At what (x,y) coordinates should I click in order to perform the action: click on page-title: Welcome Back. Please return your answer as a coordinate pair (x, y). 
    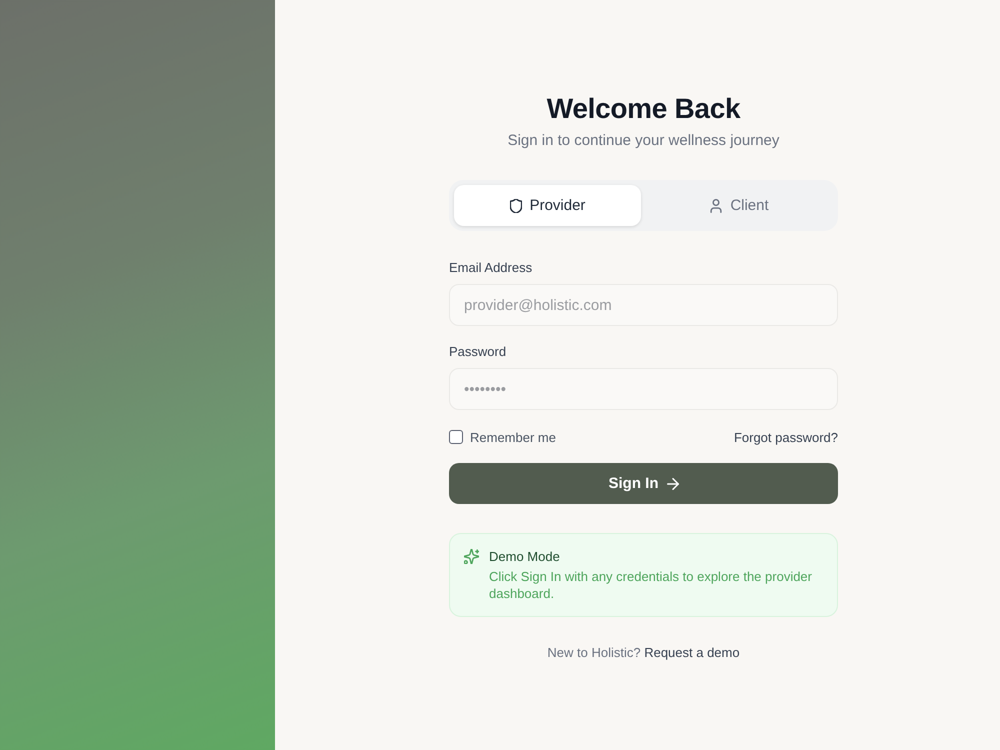
    Looking at the image, I should click on (644, 109).